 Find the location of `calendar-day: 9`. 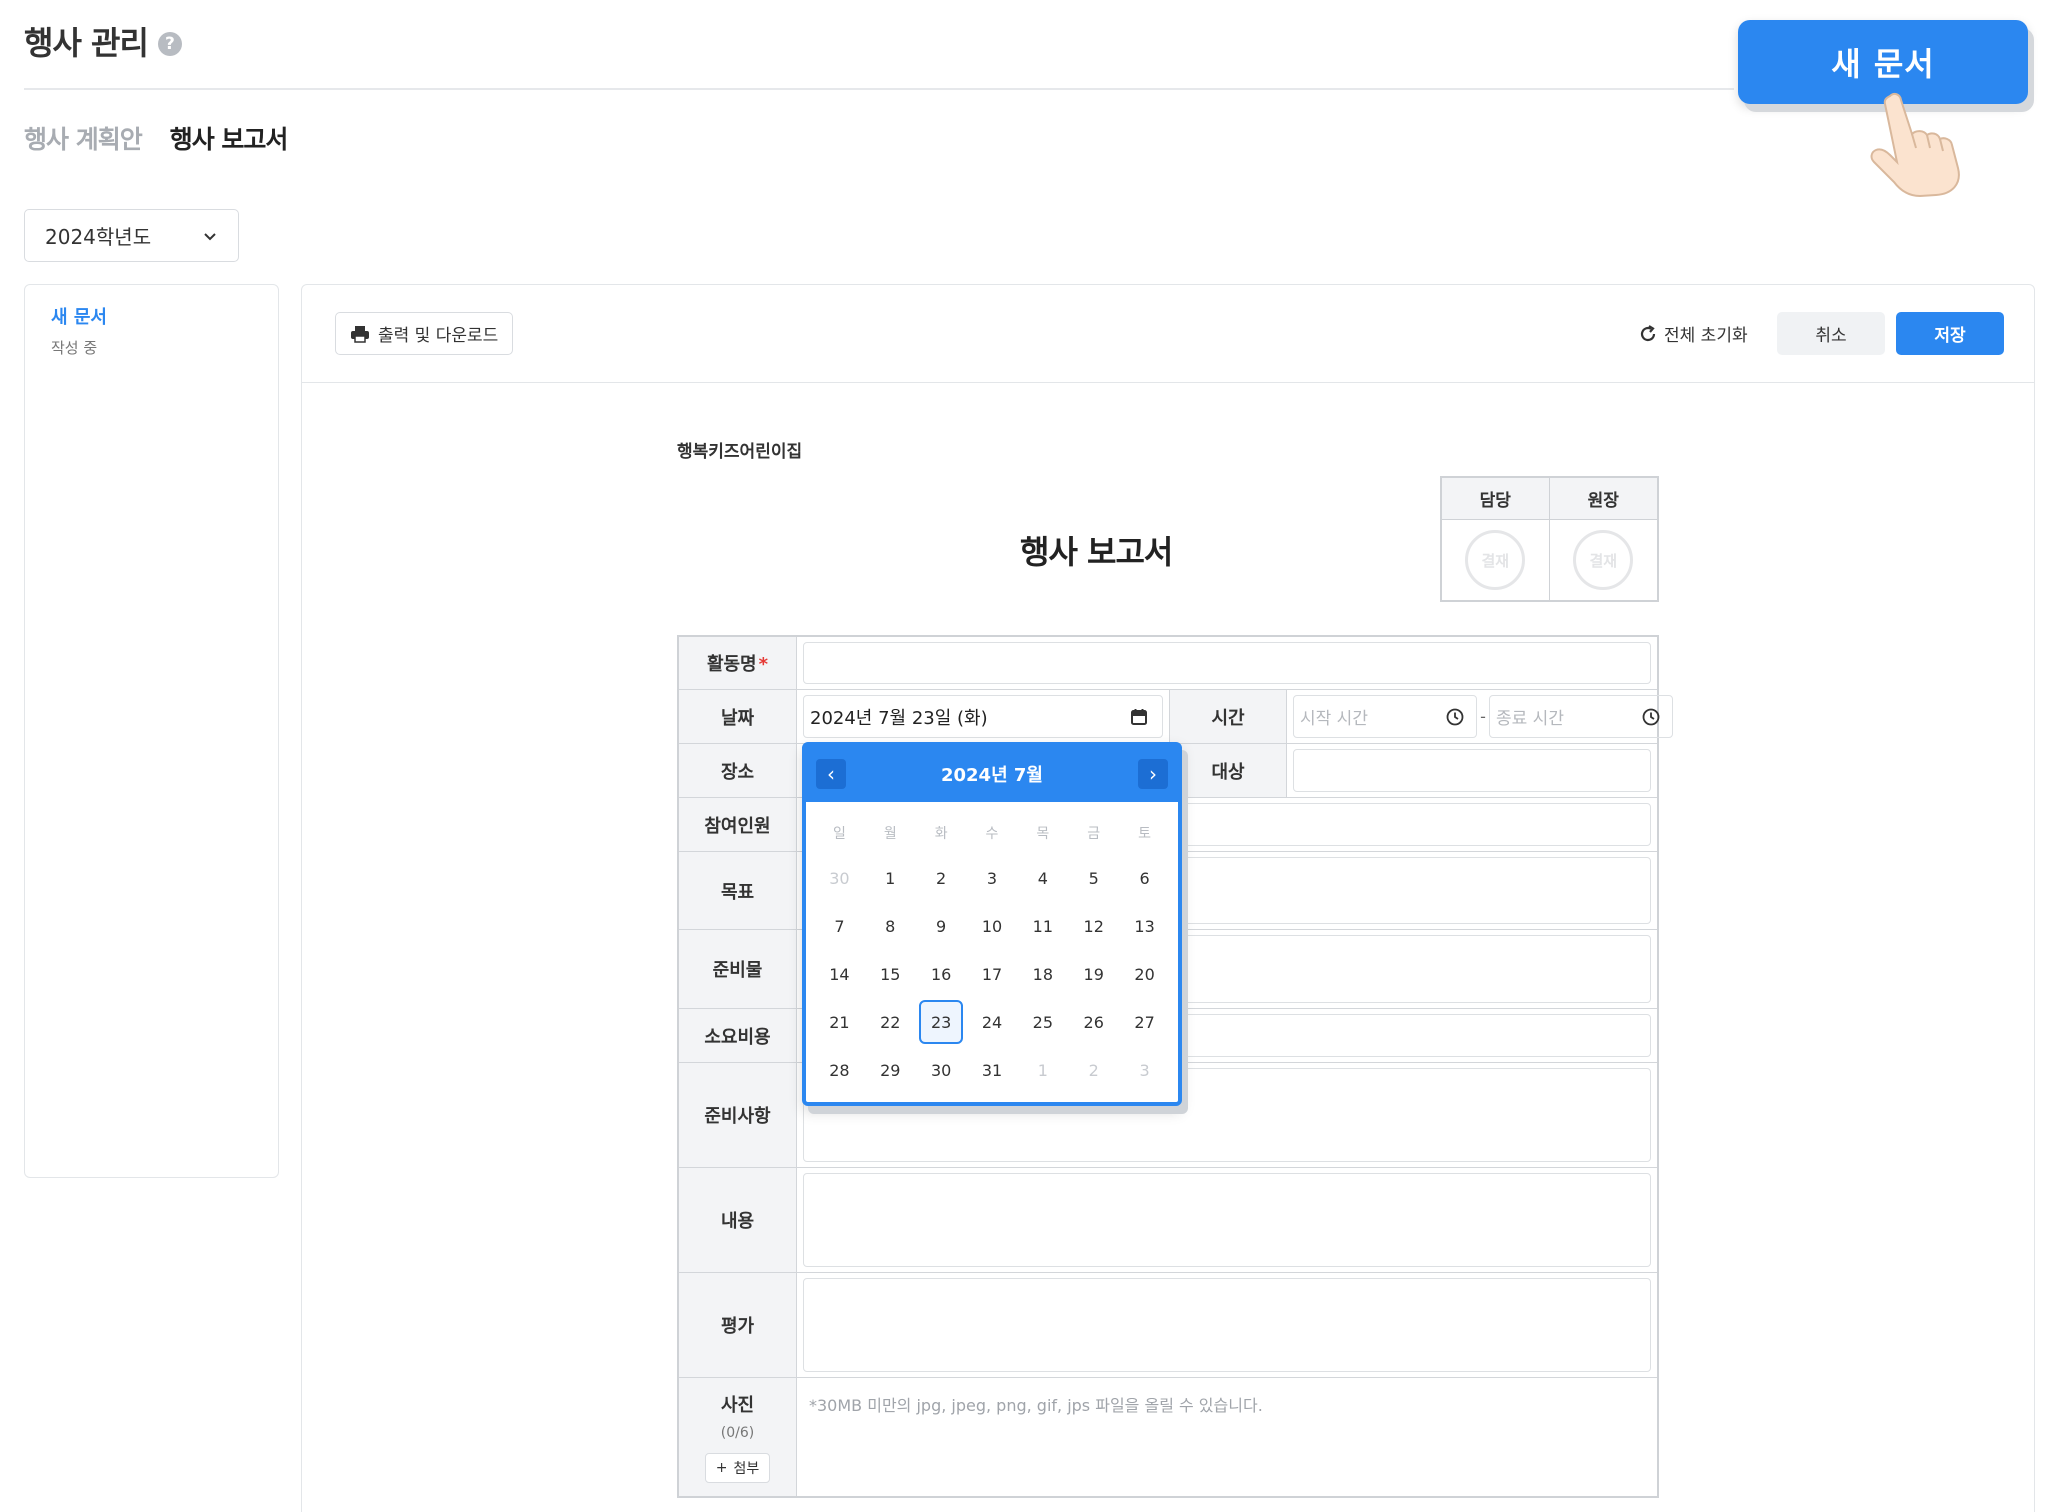

calendar-day: 9 is located at coordinates (941, 926).